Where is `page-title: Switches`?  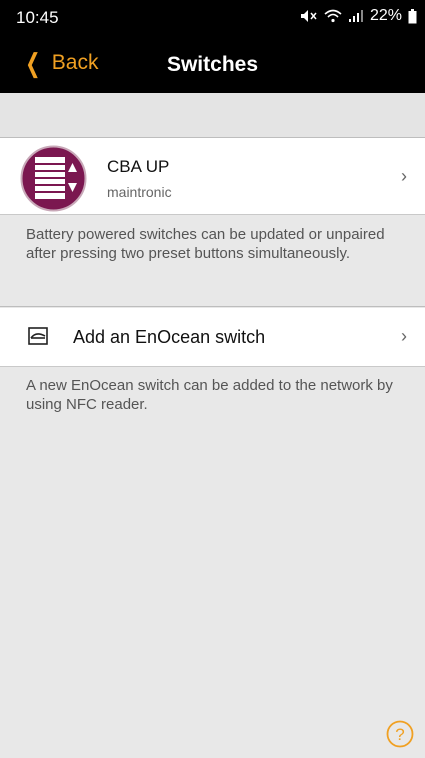
page-title: Switches is located at coordinates (212, 64).